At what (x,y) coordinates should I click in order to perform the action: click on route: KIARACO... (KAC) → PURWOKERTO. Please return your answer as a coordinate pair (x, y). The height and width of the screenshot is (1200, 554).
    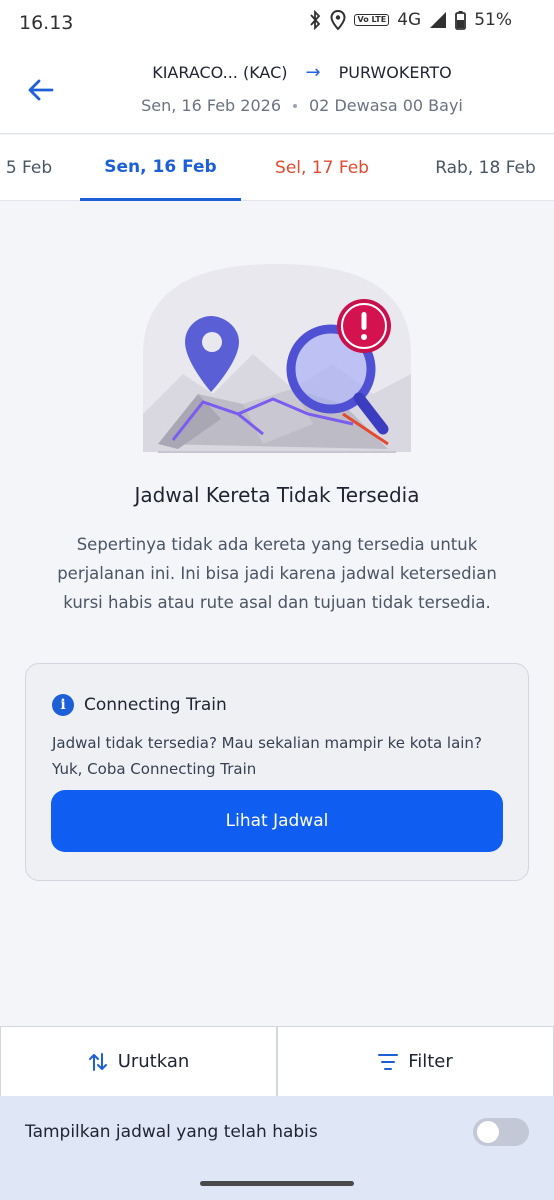
    Looking at the image, I should click on (277, 72).